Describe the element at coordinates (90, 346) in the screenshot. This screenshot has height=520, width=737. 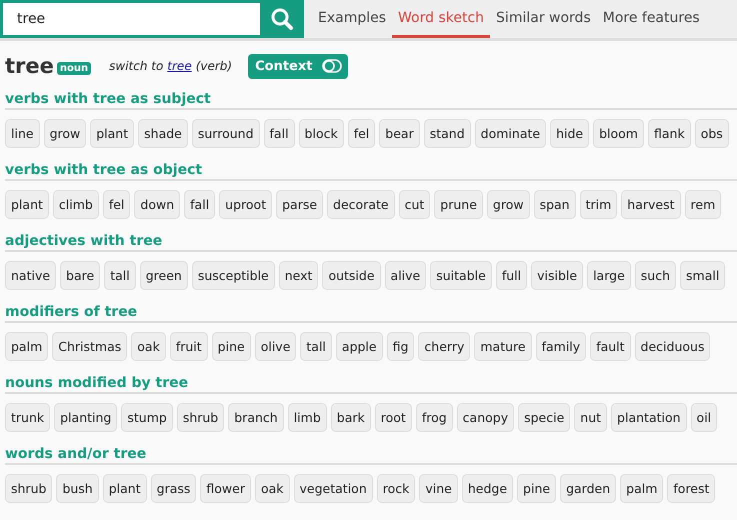
I see `collocation-chip: Christmas` at that location.